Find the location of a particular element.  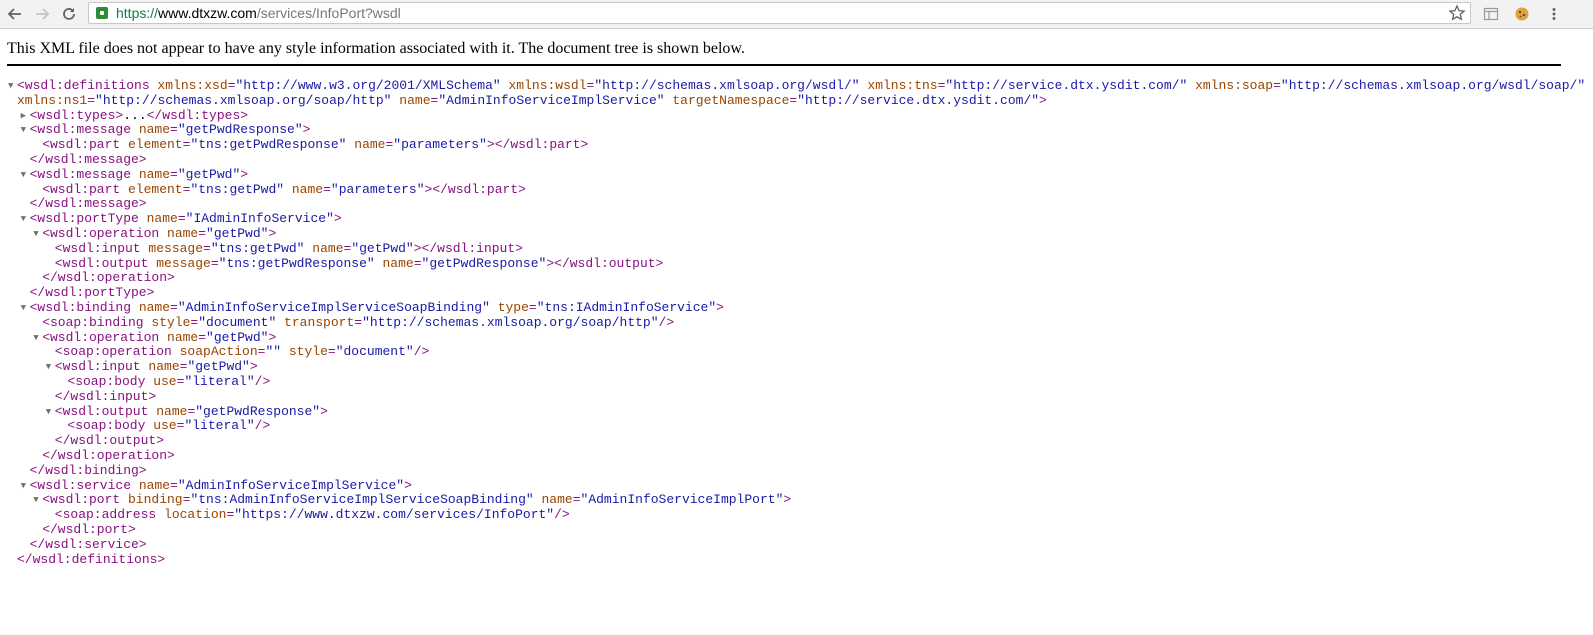

xml-attribute-value: "literal" is located at coordinates (219, 381).